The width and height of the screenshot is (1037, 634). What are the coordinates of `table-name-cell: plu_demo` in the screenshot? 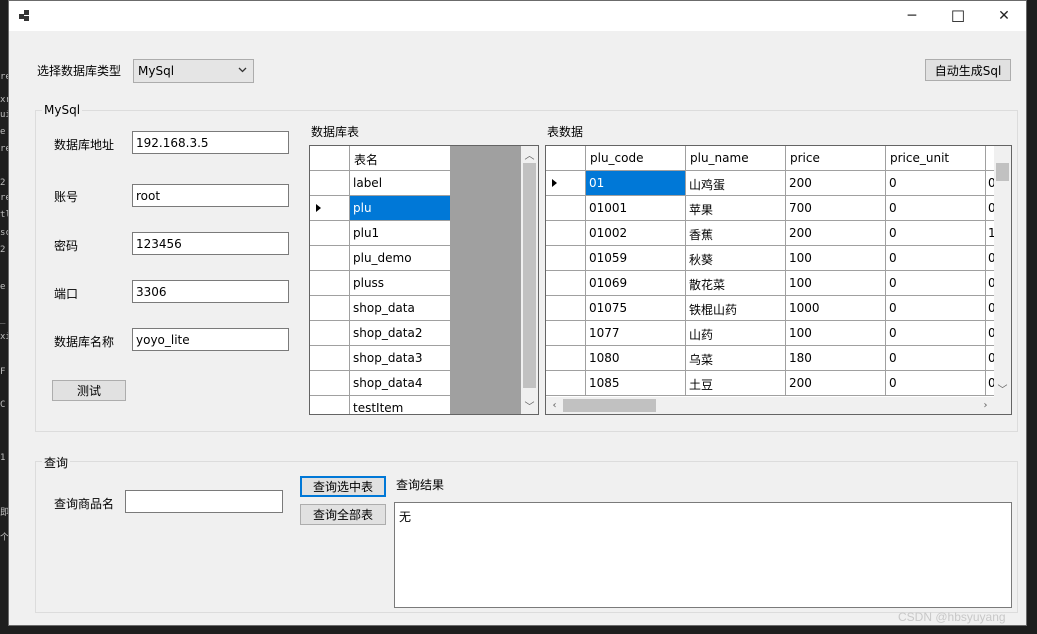 It's located at (400, 258).